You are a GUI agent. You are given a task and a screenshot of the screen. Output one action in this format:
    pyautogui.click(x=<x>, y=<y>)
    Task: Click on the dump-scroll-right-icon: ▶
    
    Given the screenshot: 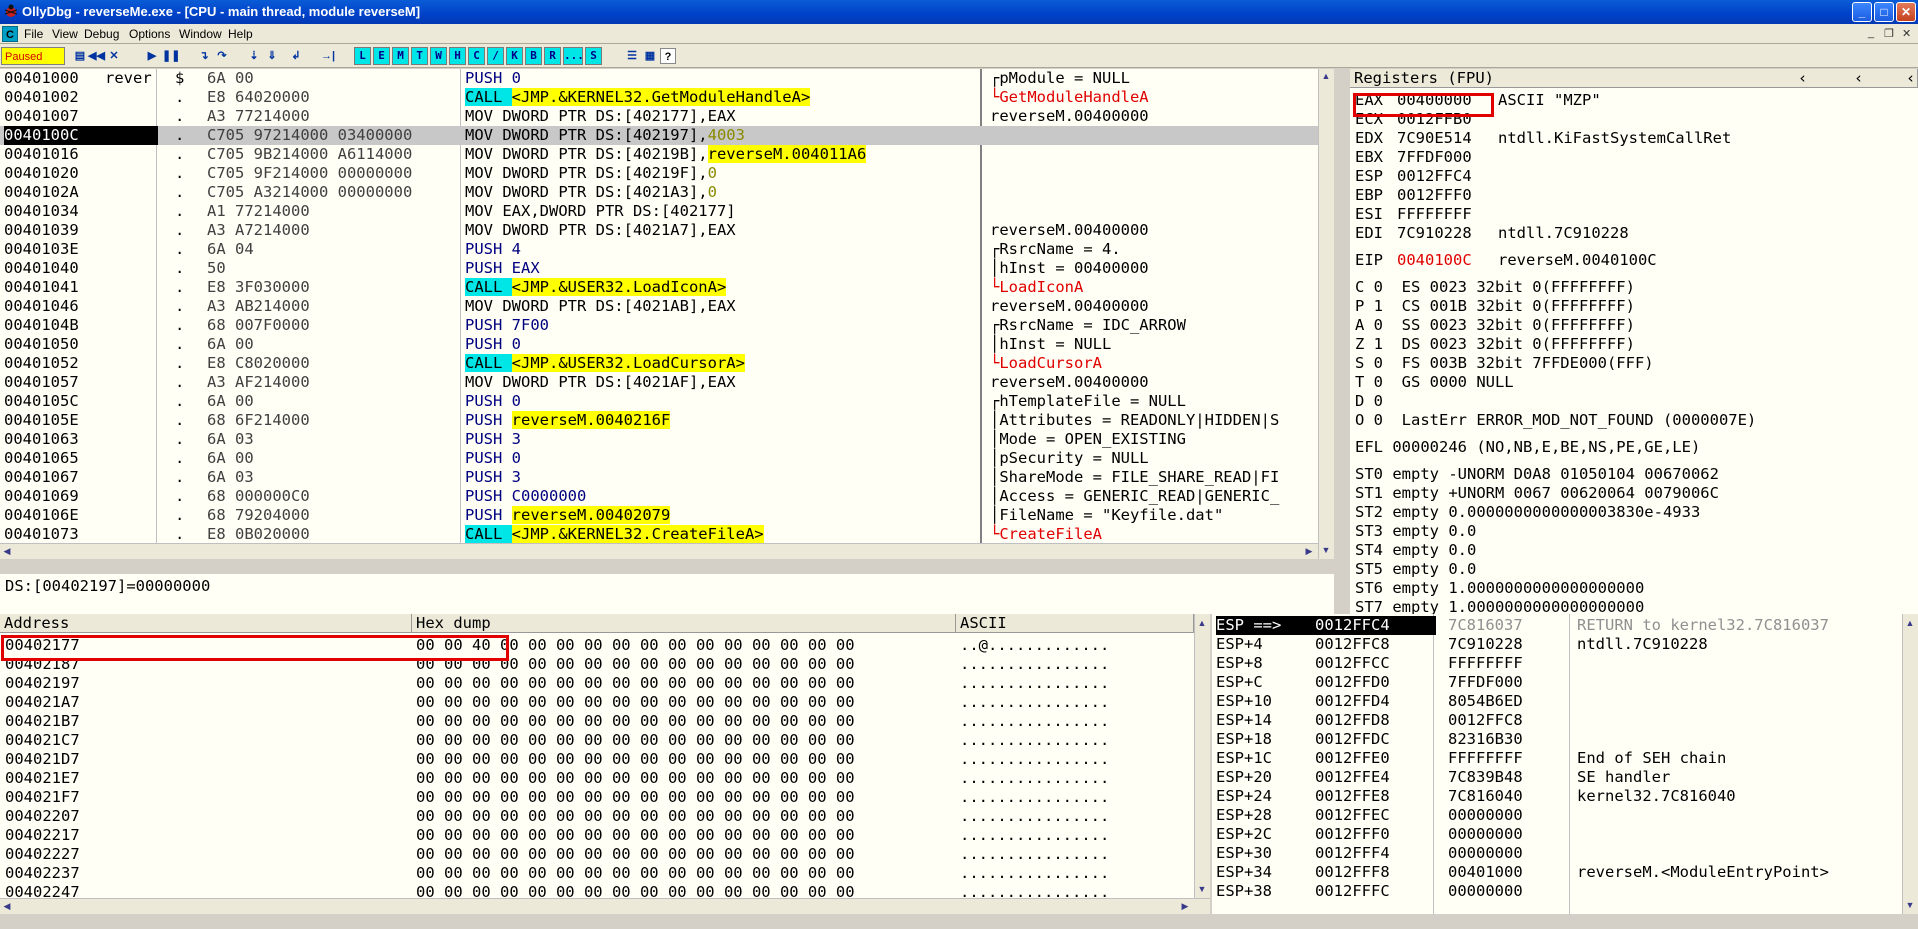 What is the action you would take?
    pyautogui.click(x=1185, y=906)
    